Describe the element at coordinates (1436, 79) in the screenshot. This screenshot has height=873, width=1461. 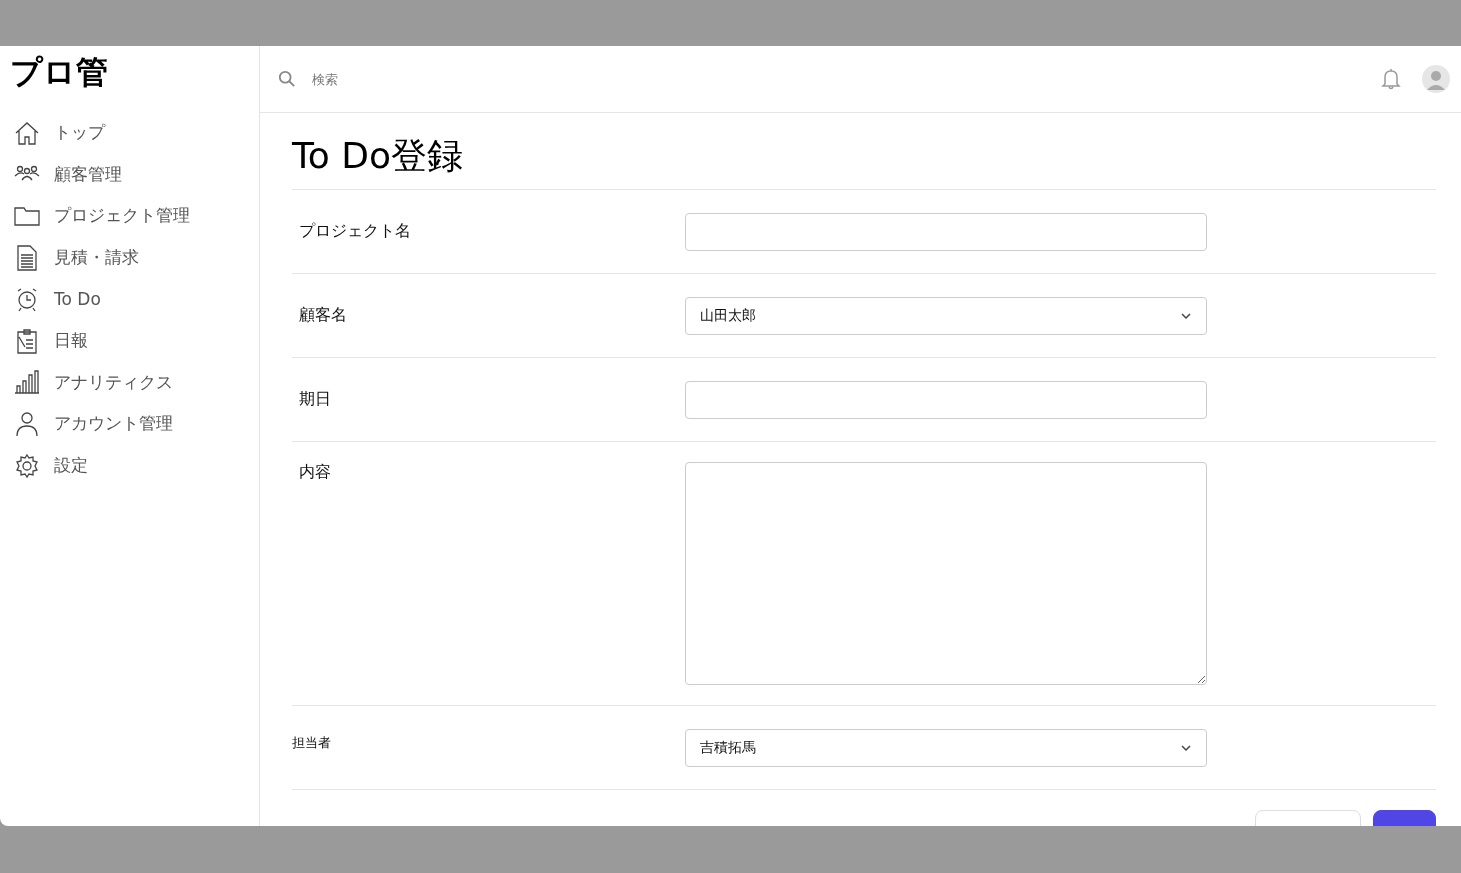
I see `avatar-icon` at that location.